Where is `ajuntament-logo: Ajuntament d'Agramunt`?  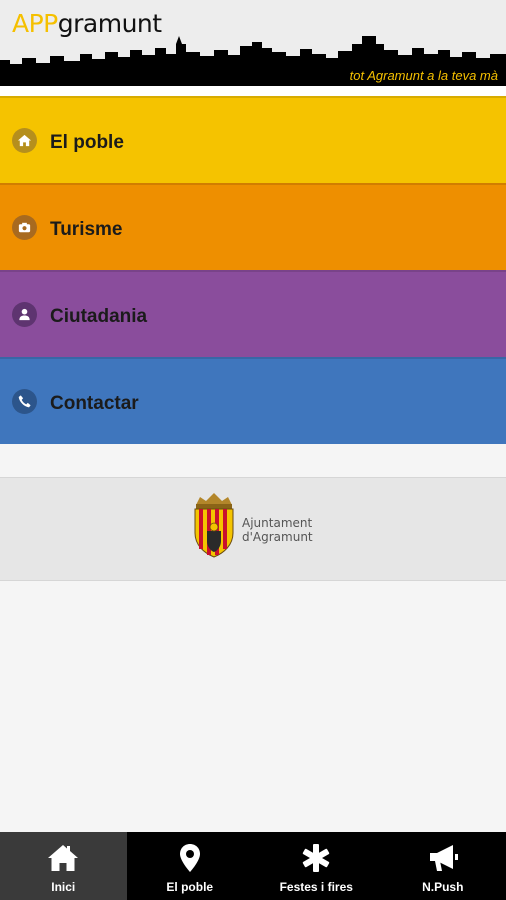 ajuntament-logo: Ajuntament d'Agramunt is located at coordinates (262, 526).